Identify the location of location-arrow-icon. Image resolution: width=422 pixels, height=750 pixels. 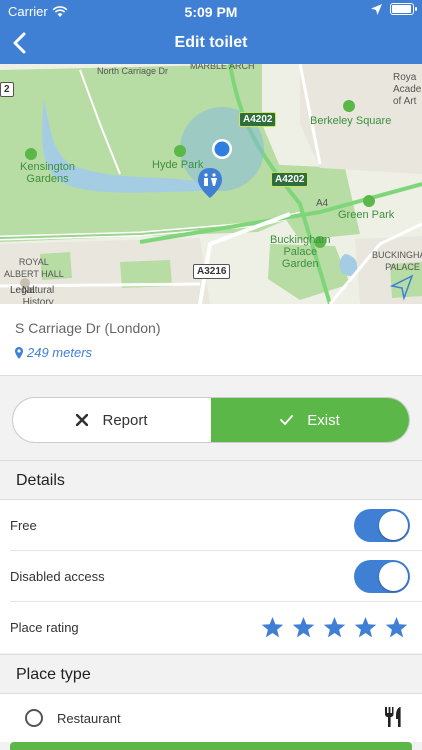
(376, 9).